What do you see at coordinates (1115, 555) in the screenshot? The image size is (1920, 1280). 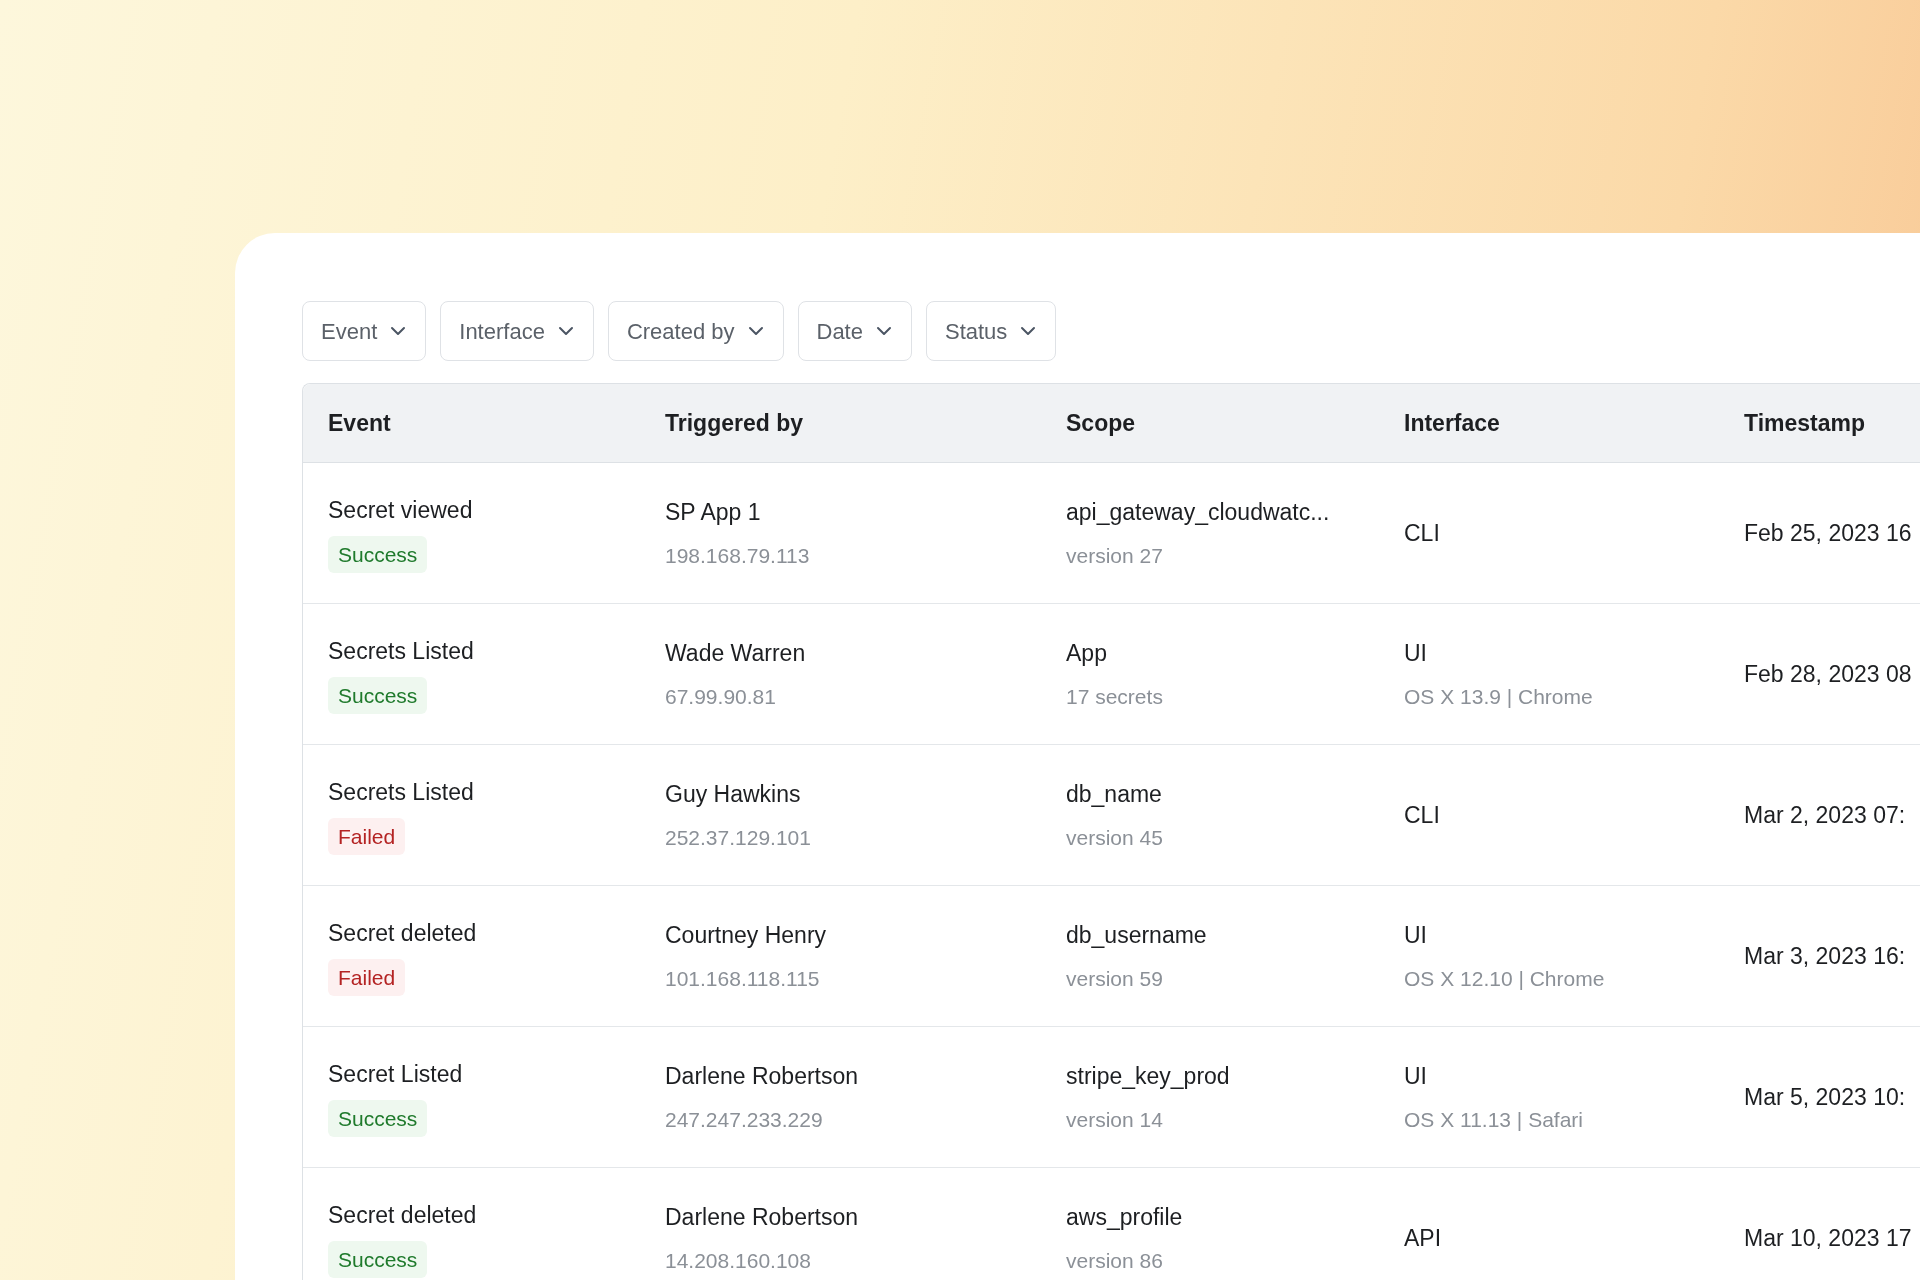 I see `scope-detail: version 27` at bounding box center [1115, 555].